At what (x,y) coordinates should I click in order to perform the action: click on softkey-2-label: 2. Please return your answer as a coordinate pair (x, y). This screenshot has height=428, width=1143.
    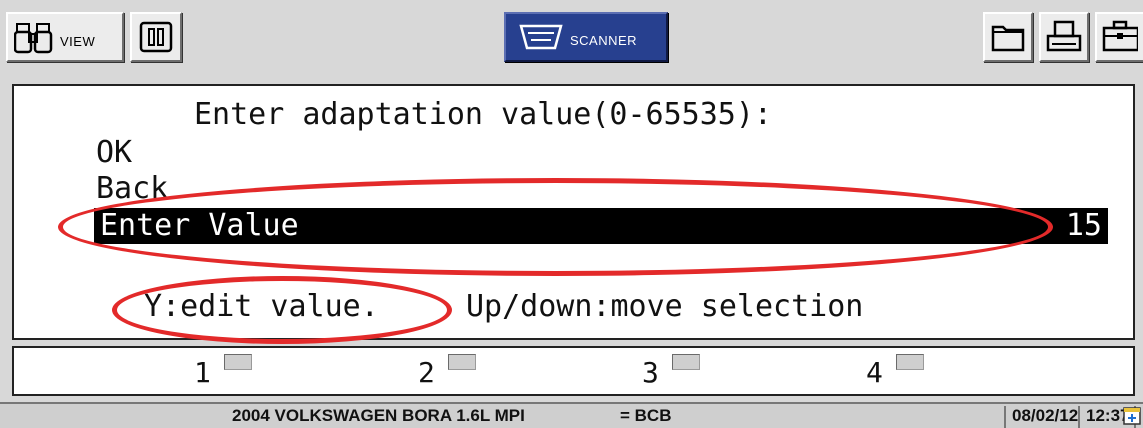
    Looking at the image, I should click on (426, 372).